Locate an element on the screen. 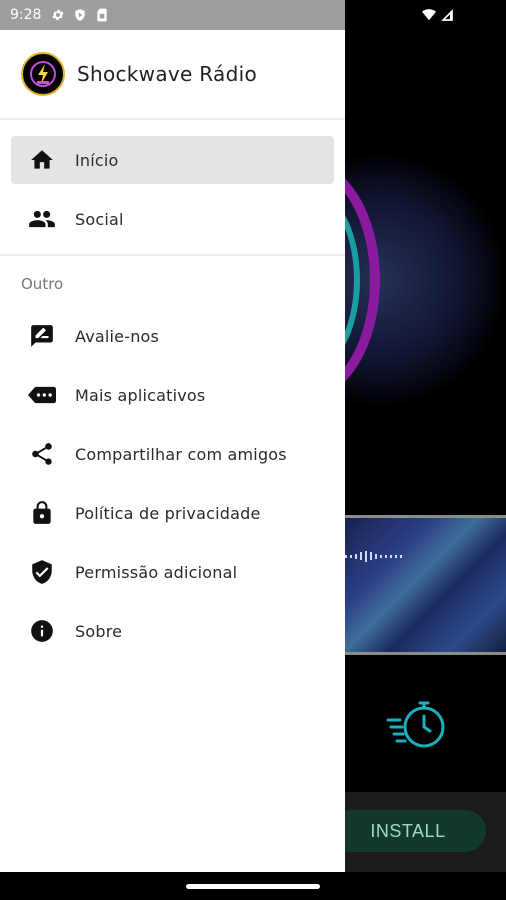 This screenshot has height=900, width=506. menu-item-inicio: Início is located at coordinates (172, 160).